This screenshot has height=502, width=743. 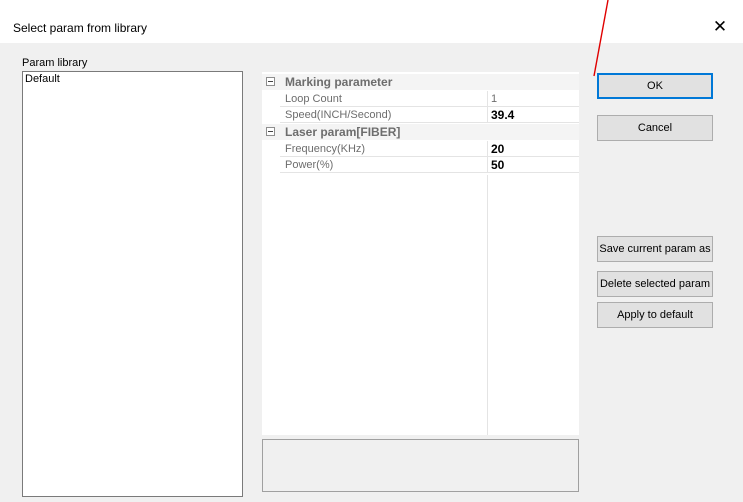 What do you see at coordinates (55, 63) in the screenshot?
I see `param-library-label: Param library` at bounding box center [55, 63].